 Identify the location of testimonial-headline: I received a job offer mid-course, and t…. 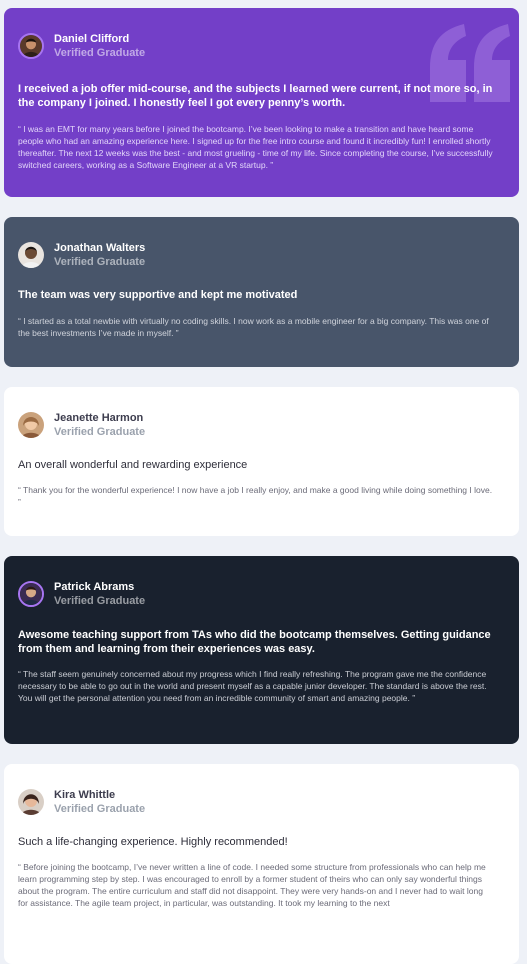
(255, 96).